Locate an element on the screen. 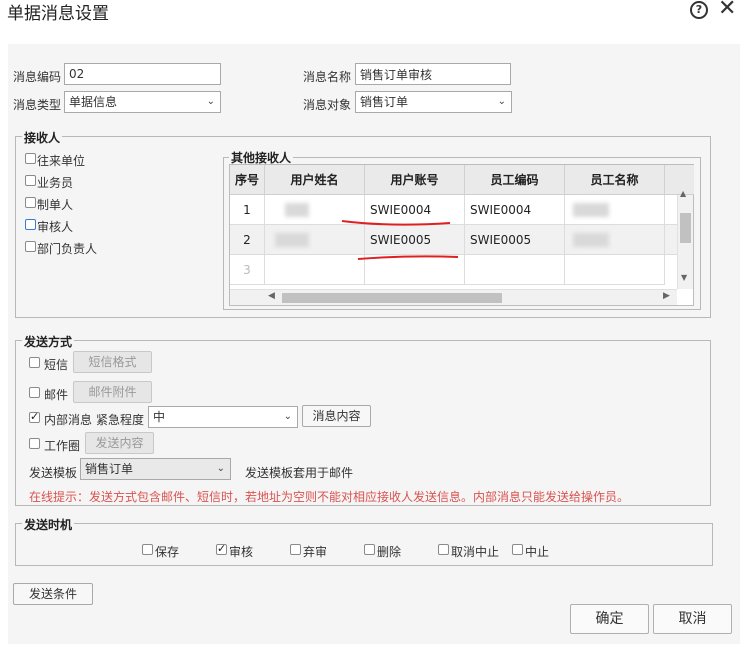 This screenshot has height=645, width=740. receiver-label: 部门负责人 is located at coordinates (67, 249).